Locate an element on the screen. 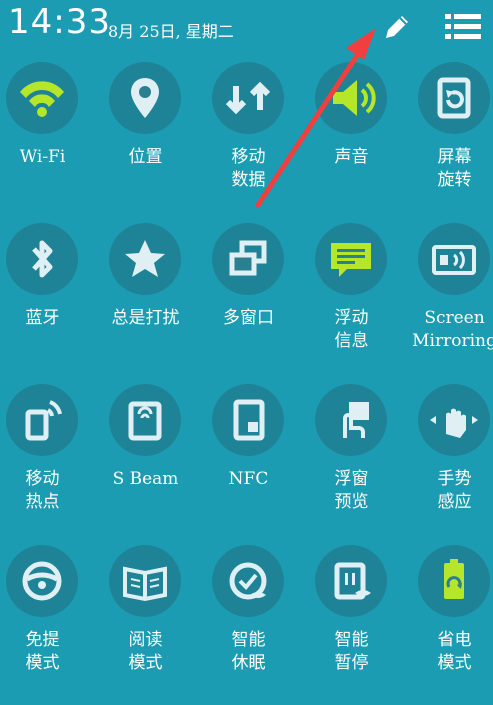  smart-stay-icon is located at coordinates (248, 581).